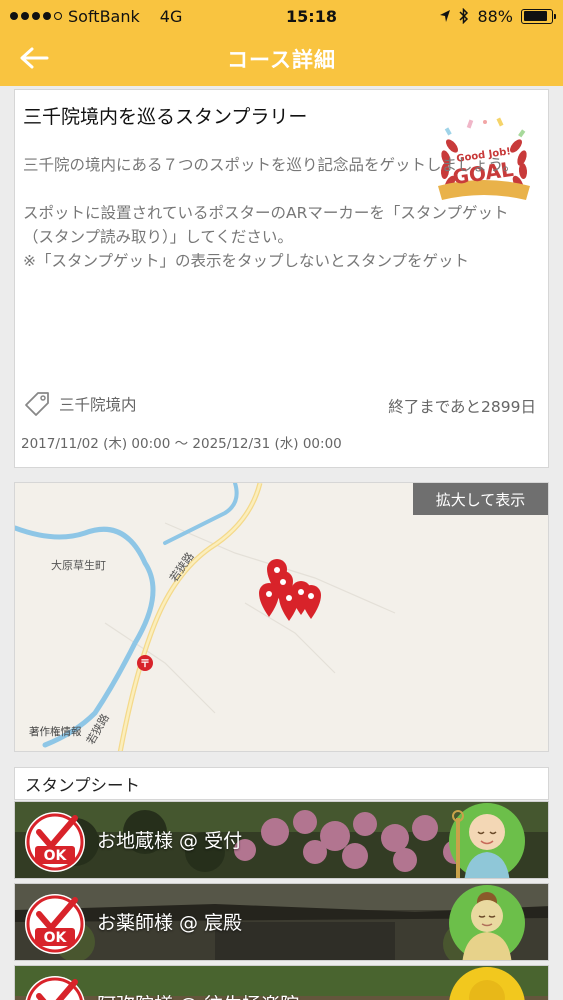 The width and height of the screenshot is (563, 1000). I want to click on expand-map-button: 拡大して表示, so click(480, 499).